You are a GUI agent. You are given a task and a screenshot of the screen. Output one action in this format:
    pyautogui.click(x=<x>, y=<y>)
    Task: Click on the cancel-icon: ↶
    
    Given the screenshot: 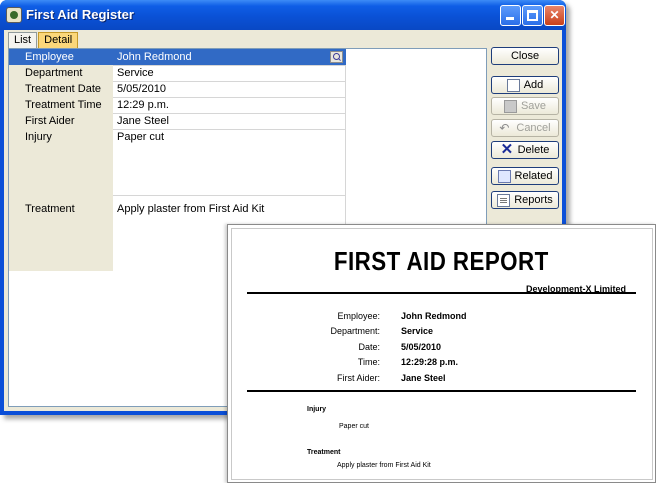 What is the action you would take?
    pyautogui.click(x=504, y=127)
    